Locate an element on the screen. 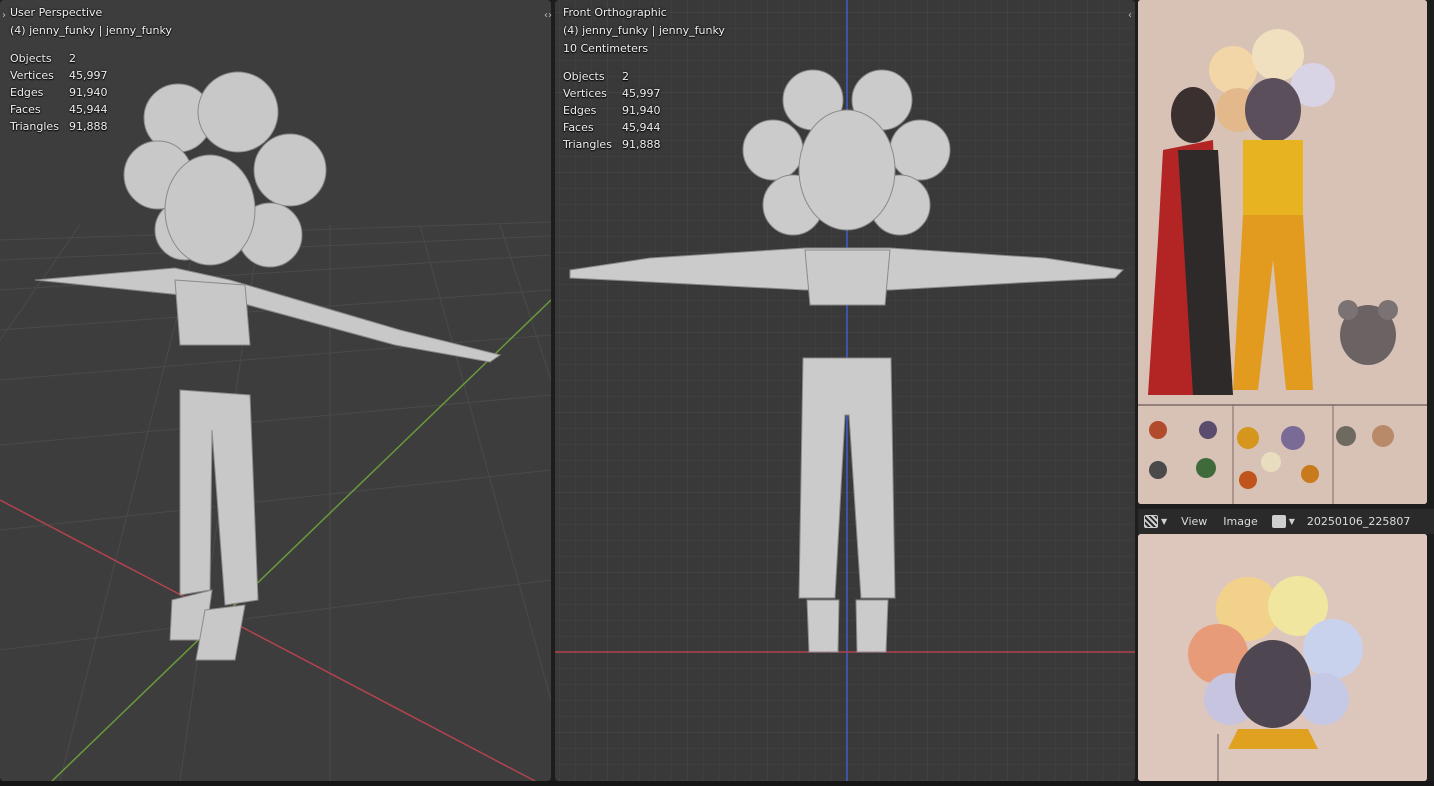 The width and height of the screenshot is (1434, 786). image-browse-icon is located at coordinates (1278, 521).